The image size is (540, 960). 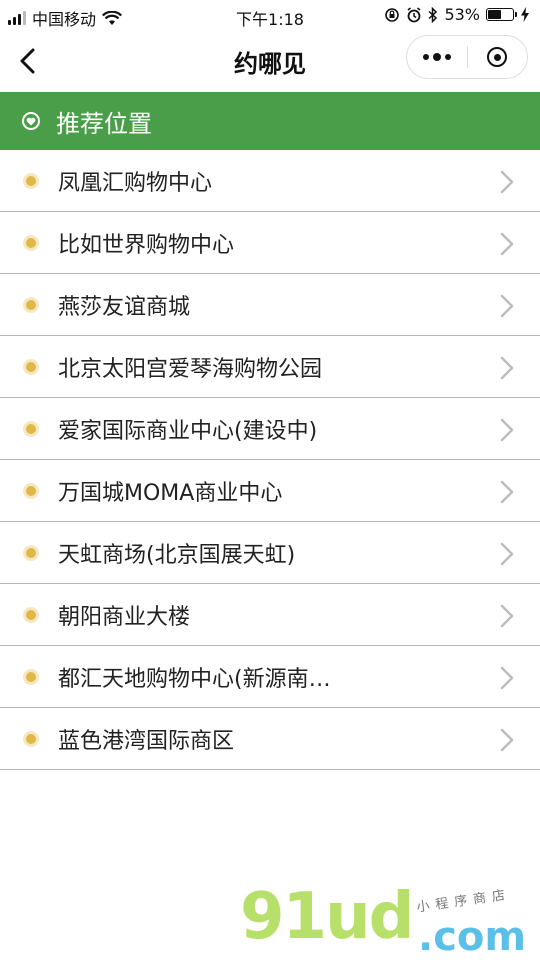 What do you see at coordinates (190, 369) in the screenshot?
I see `place-name: 北京太阳宫爱琴海购物公园` at bounding box center [190, 369].